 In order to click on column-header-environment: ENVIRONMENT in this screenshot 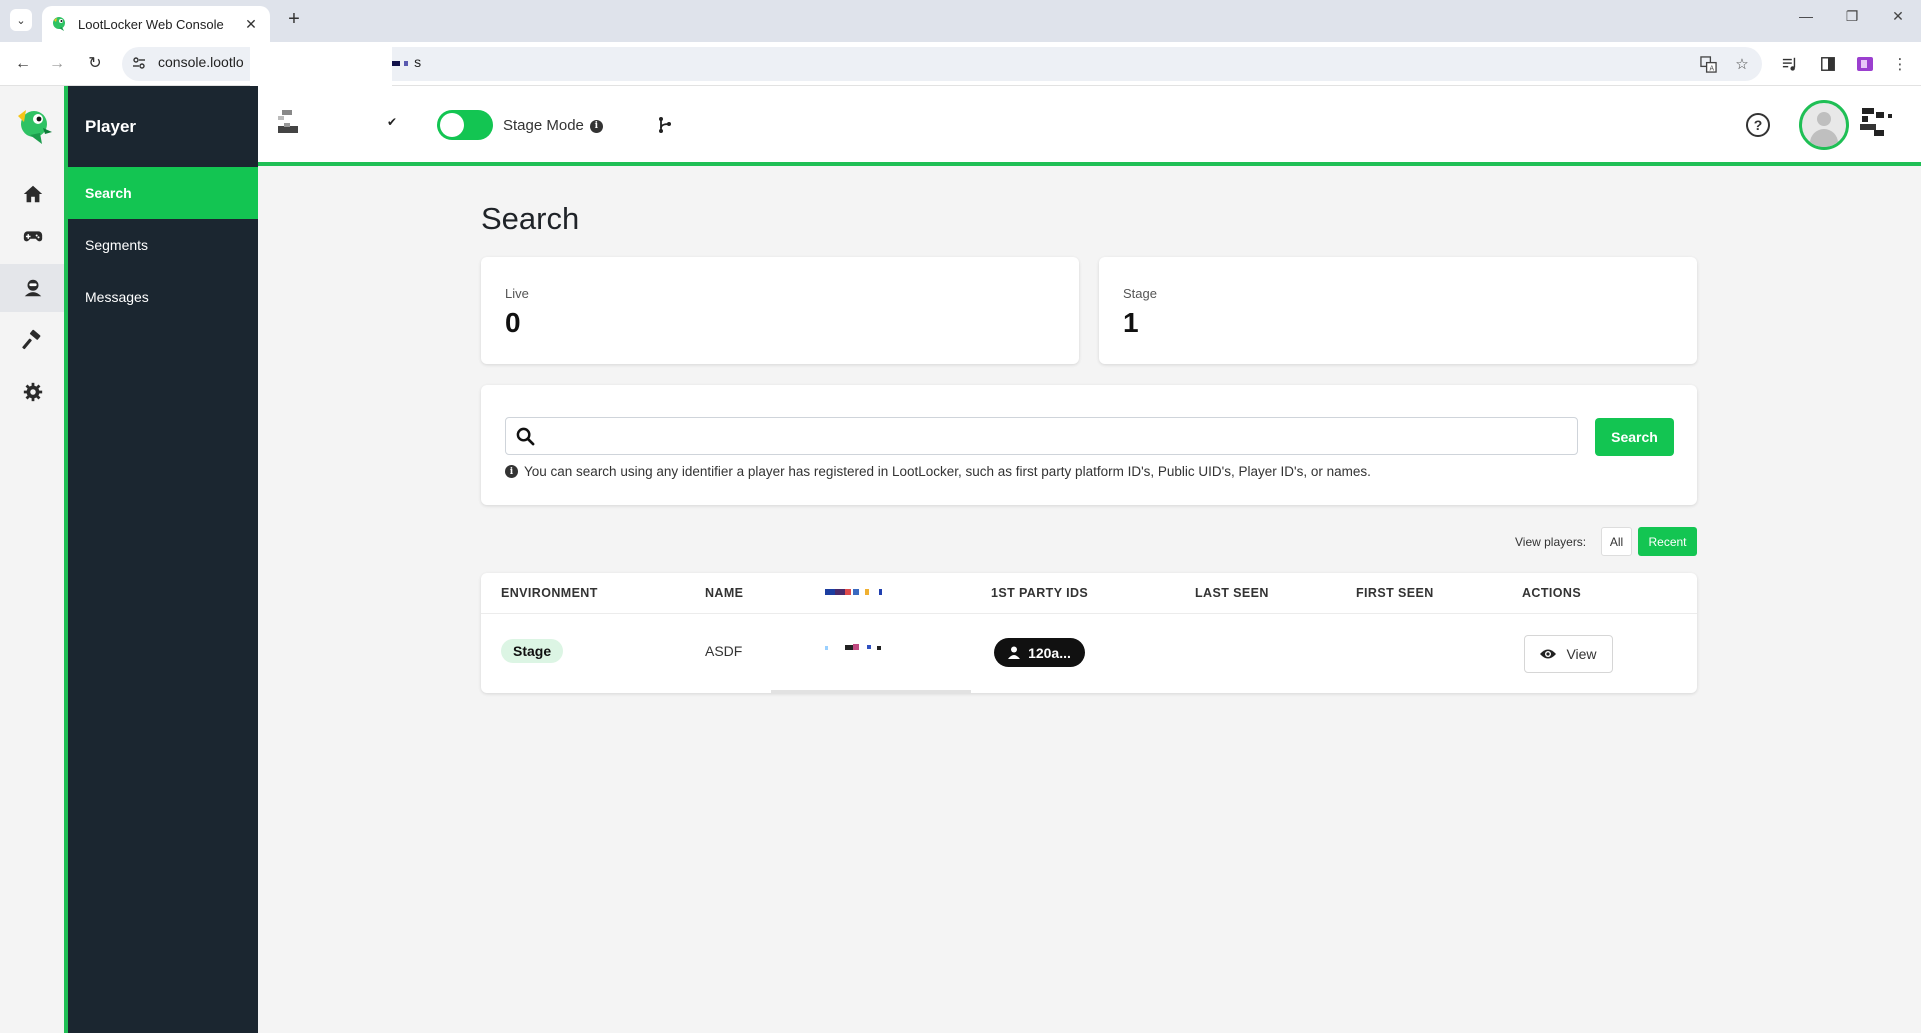, I will do `click(549, 593)`.